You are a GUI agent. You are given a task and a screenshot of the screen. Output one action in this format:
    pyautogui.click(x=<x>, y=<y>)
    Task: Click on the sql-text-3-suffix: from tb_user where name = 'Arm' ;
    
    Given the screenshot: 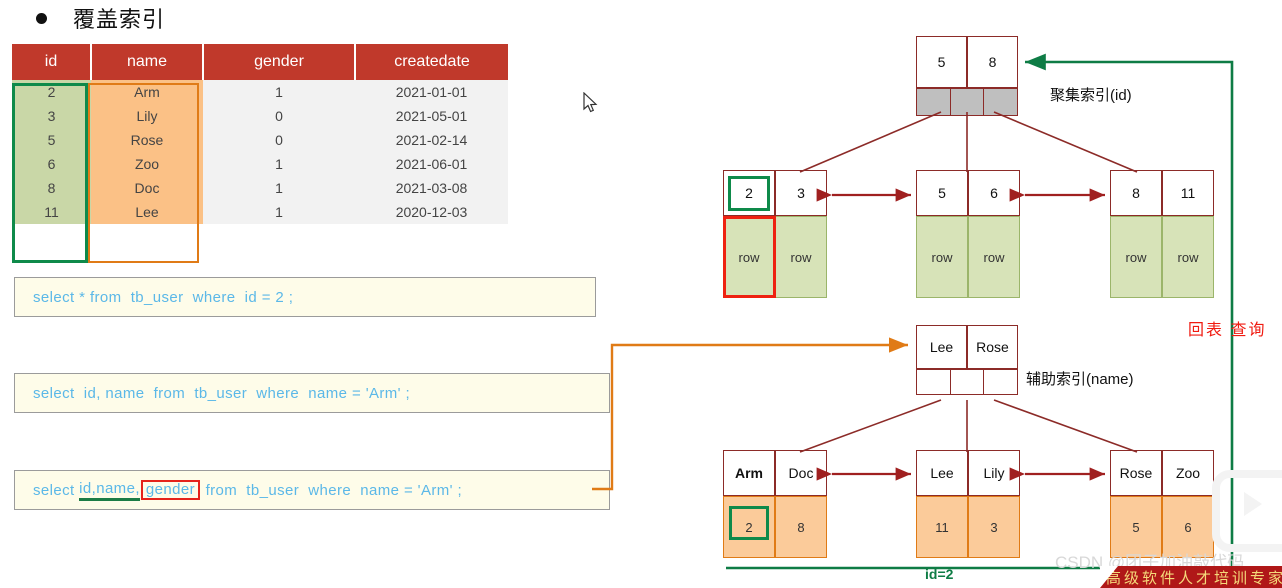 What is the action you would take?
    pyautogui.click(x=332, y=490)
    